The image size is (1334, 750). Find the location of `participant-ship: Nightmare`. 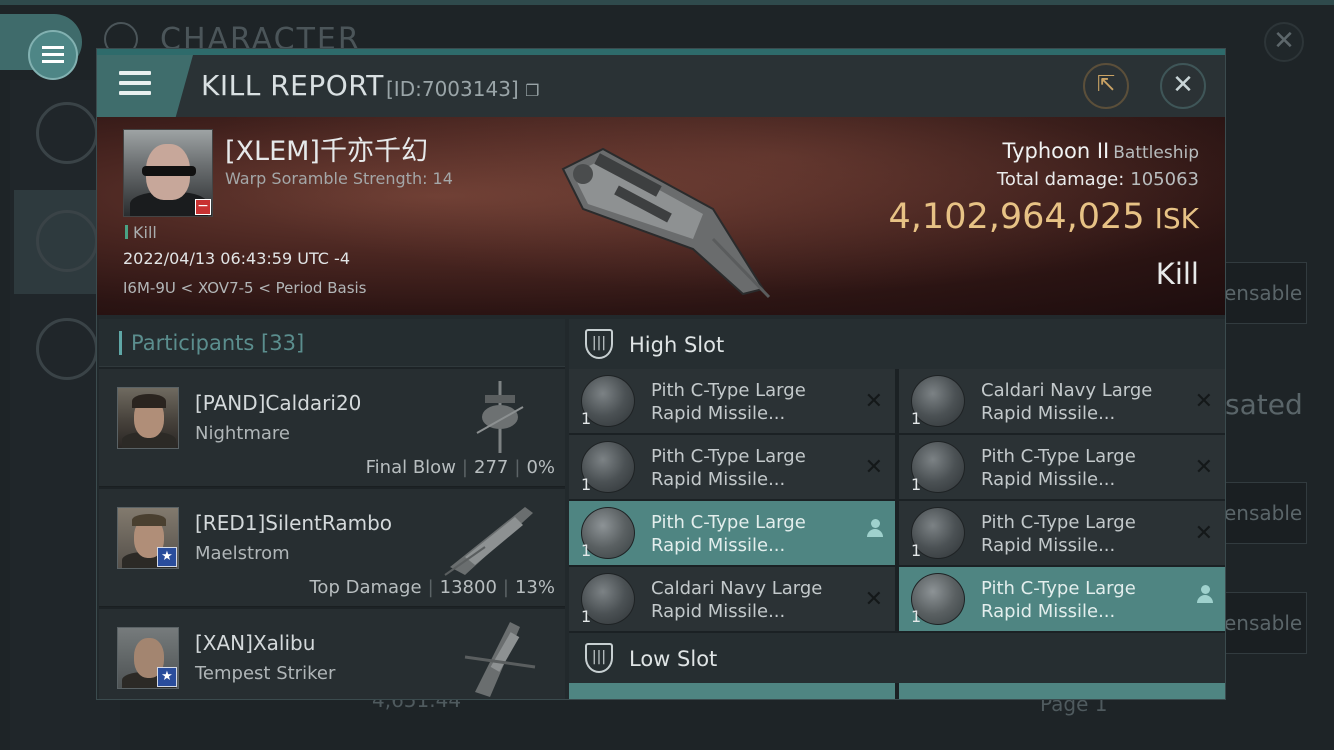

participant-ship: Nightmare is located at coordinates (243, 433).